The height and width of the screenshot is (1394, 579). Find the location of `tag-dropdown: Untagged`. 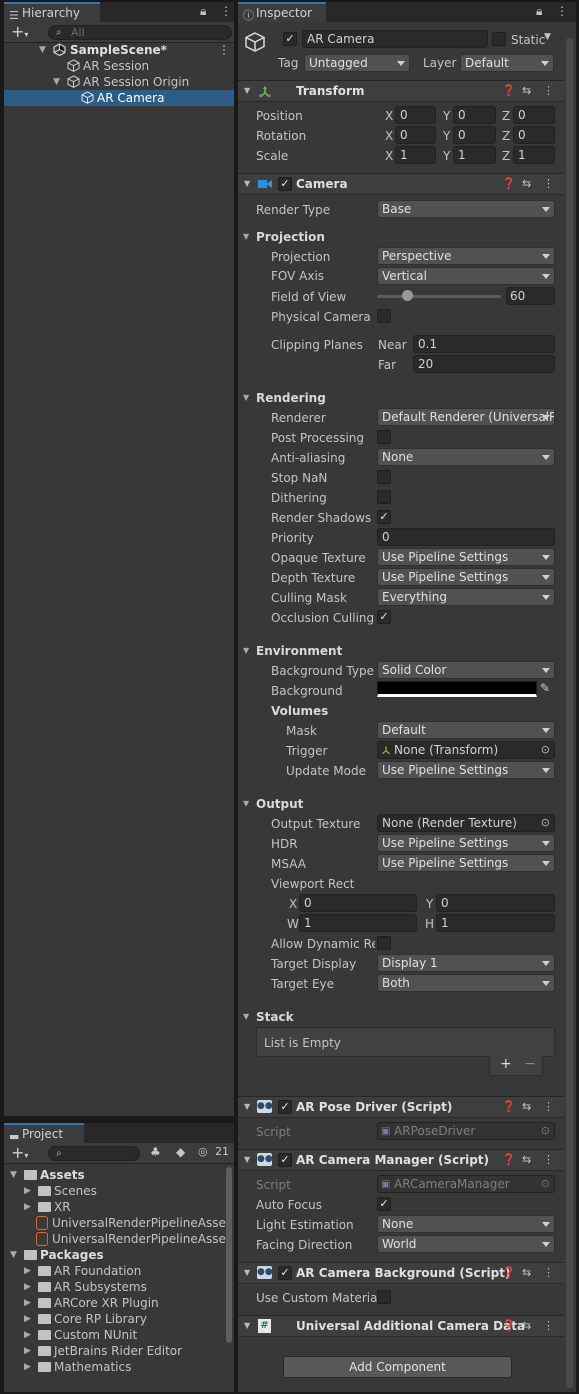

tag-dropdown: Untagged is located at coordinates (357, 63).